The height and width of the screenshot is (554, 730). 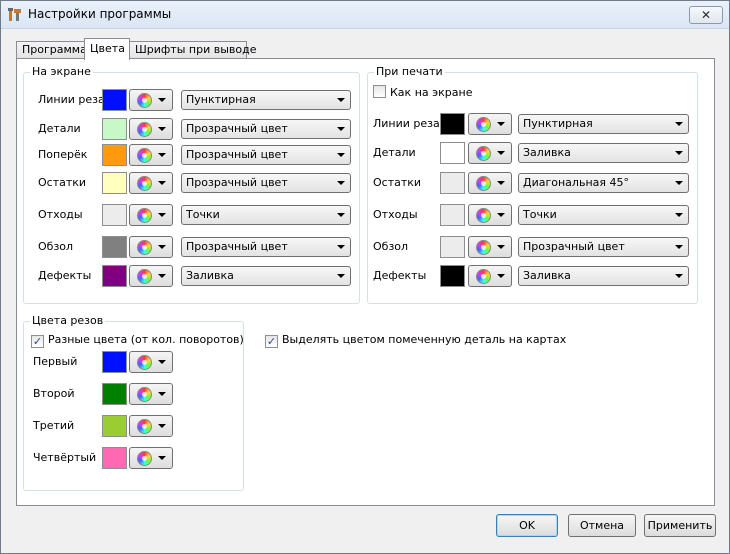 What do you see at coordinates (63, 154) in the screenshot?
I see `row-label: Поперёк` at bounding box center [63, 154].